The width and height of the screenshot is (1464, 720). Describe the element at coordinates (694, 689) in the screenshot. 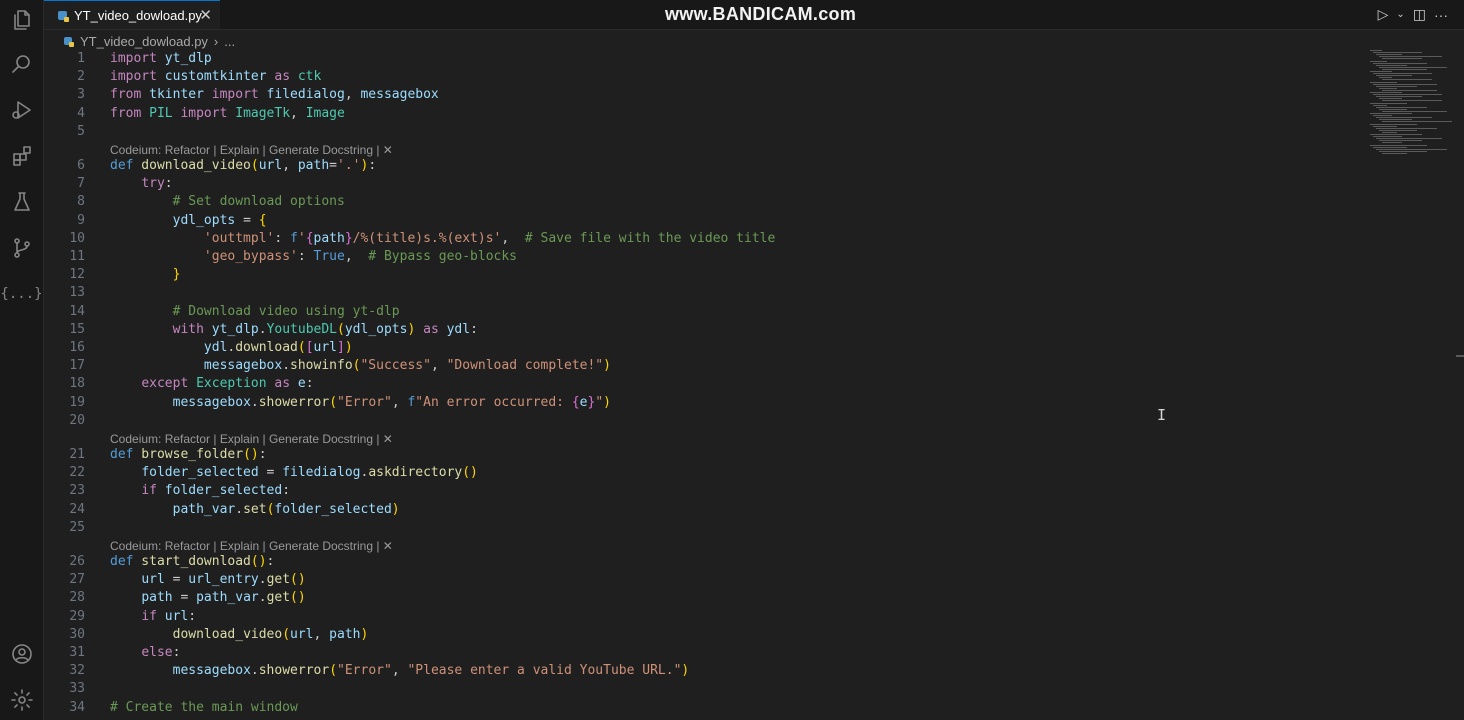

I see `code-line: 33` at that location.